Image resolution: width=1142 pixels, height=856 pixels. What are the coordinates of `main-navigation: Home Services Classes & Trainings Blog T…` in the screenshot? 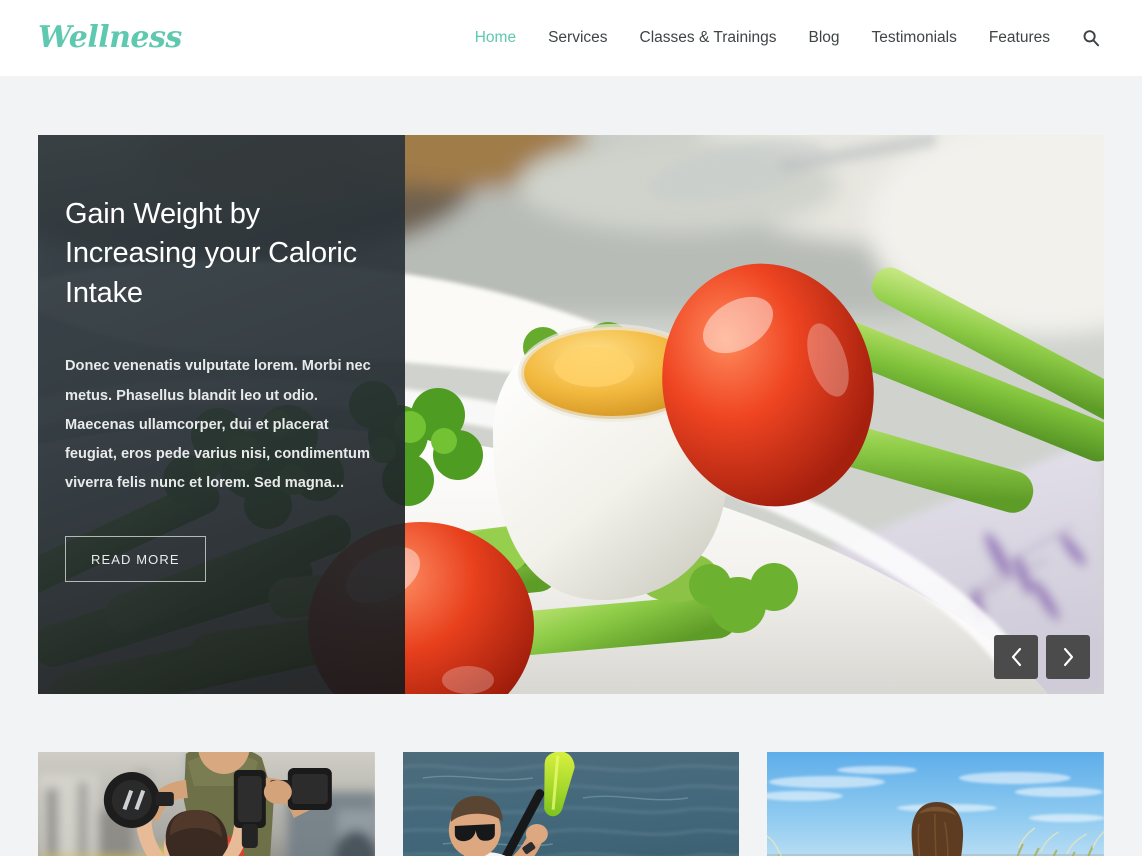 It's located at (785, 38).